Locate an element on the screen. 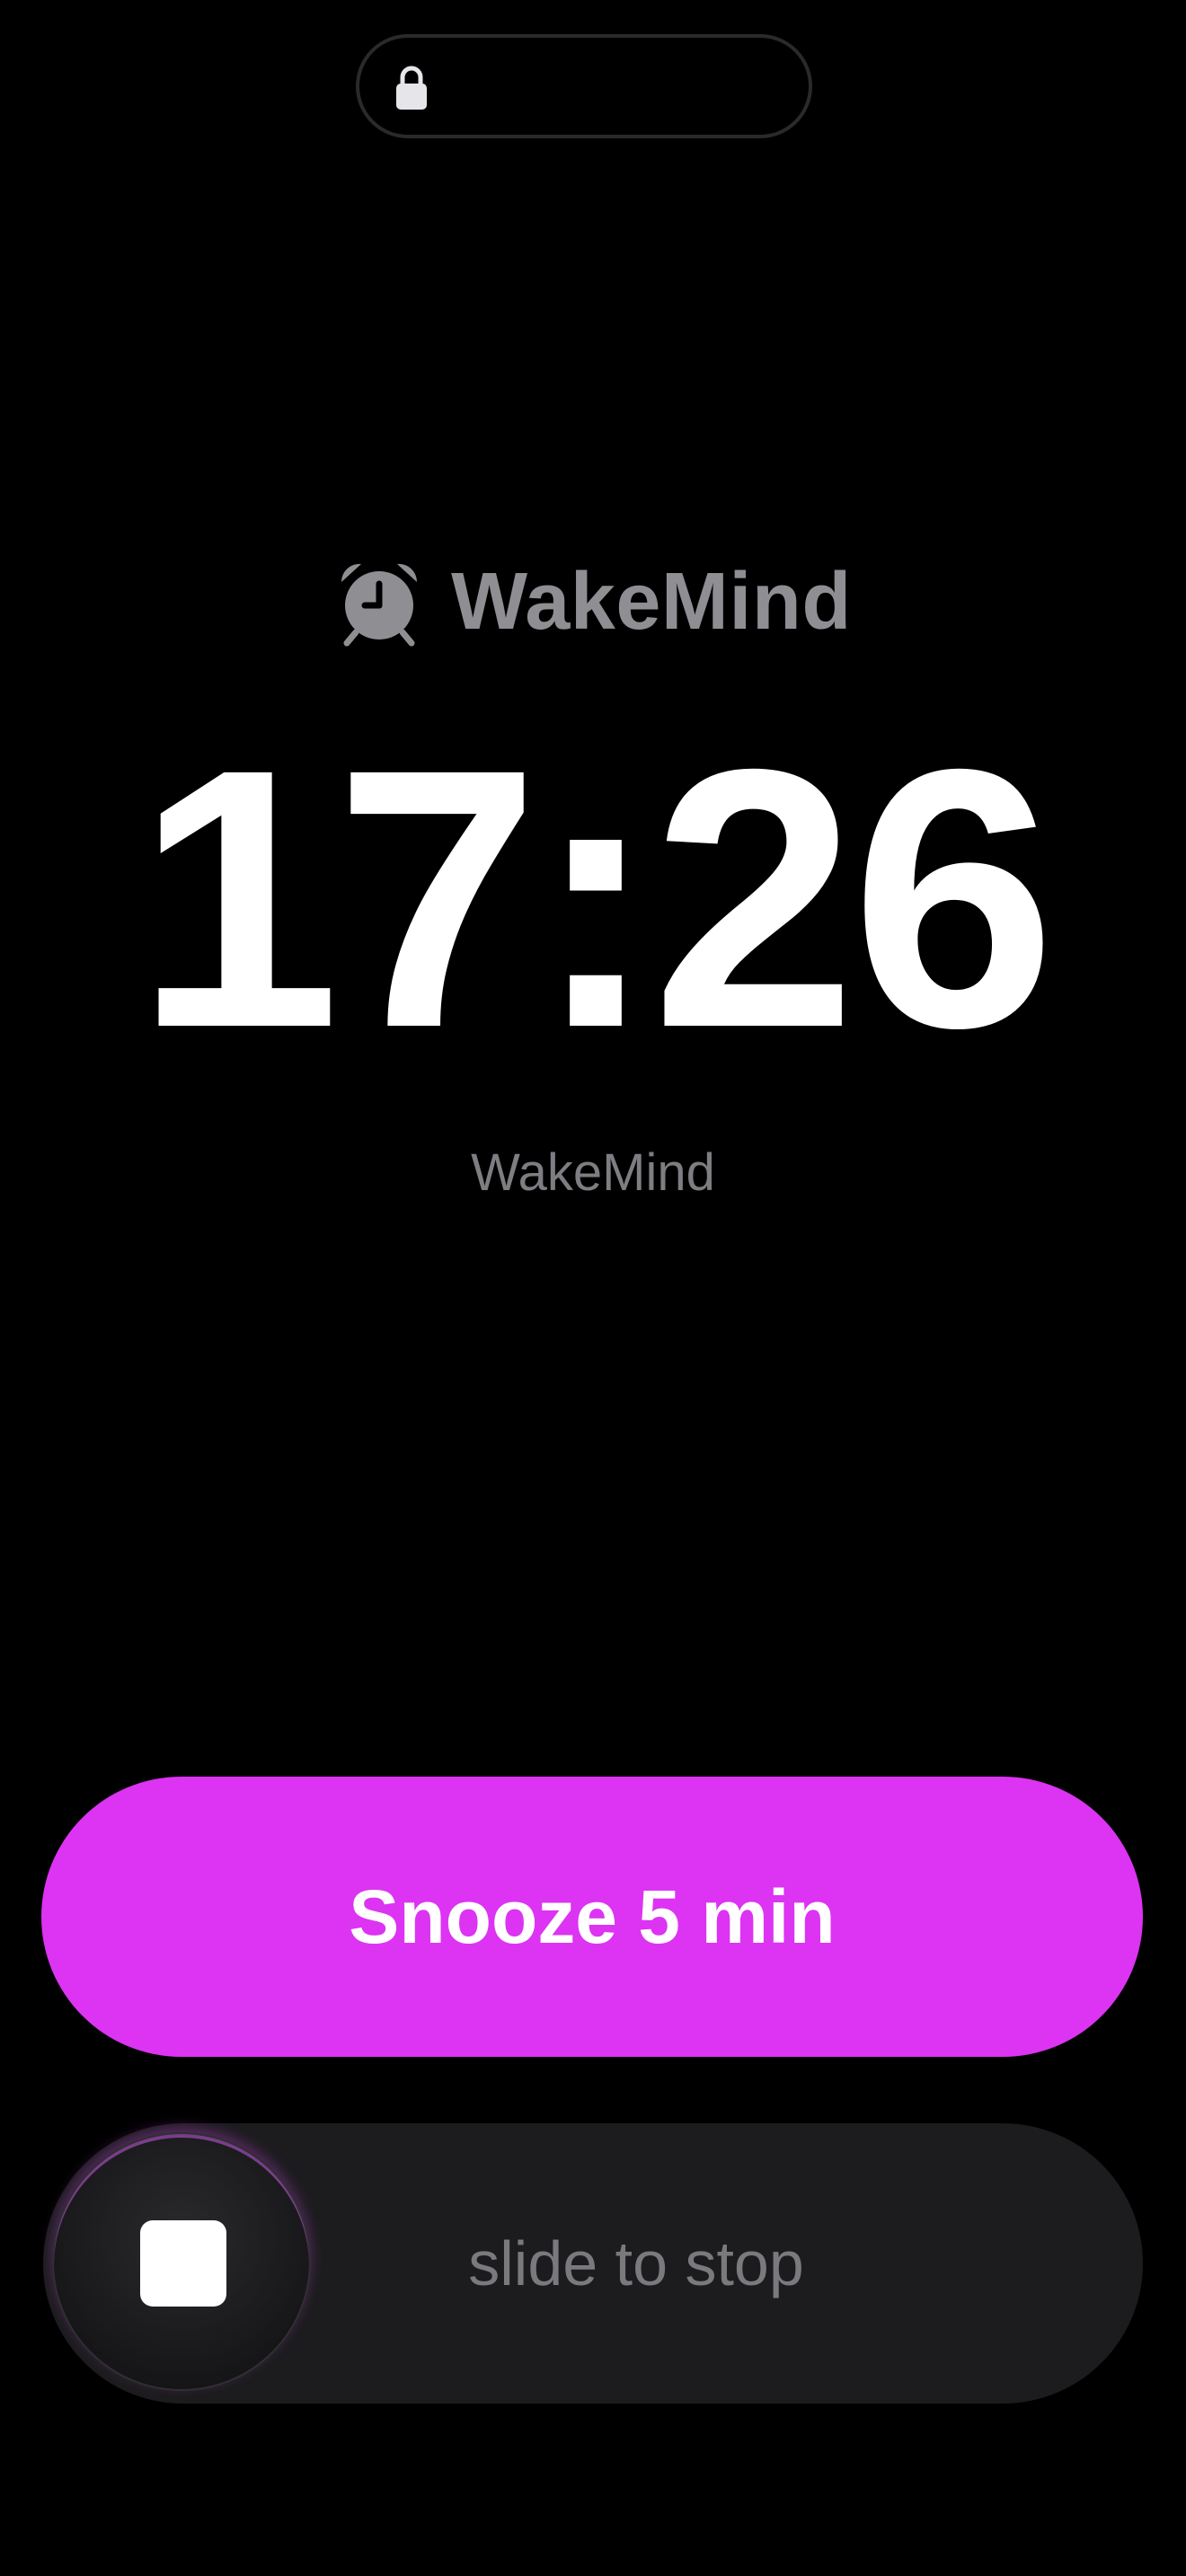  app-header: WakeMind is located at coordinates (593, 602).